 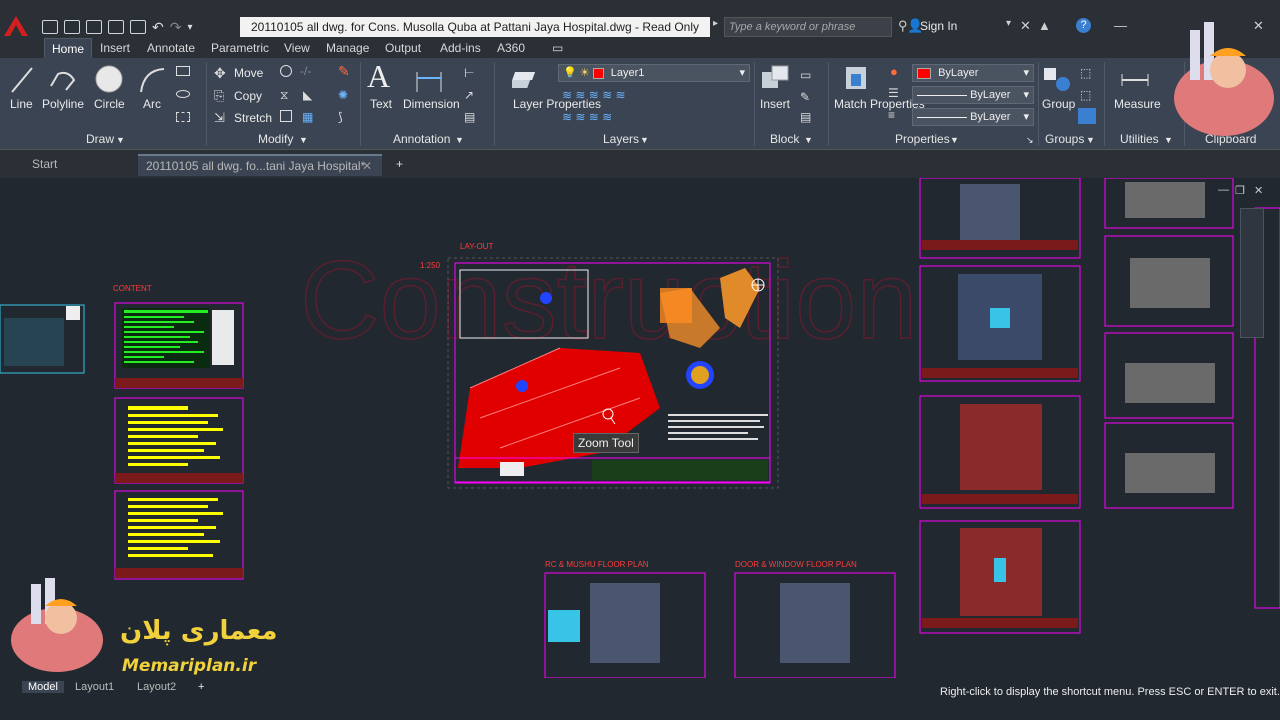 I want to click on viewport-minimize-icon: —, so click(x=1223, y=190).